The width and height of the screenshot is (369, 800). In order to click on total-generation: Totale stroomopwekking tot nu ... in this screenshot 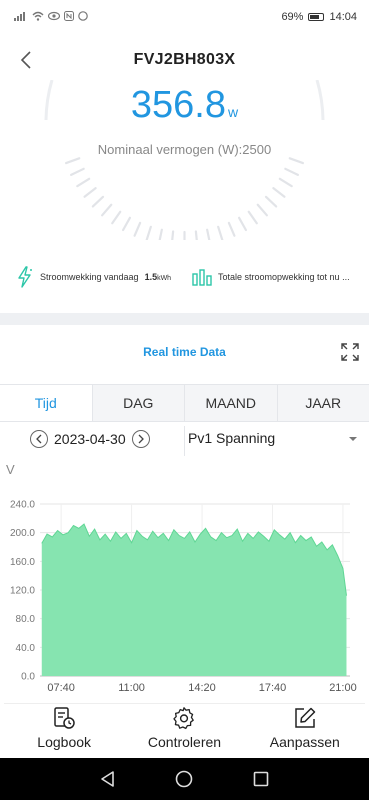, I will do `click(271, 277)`.